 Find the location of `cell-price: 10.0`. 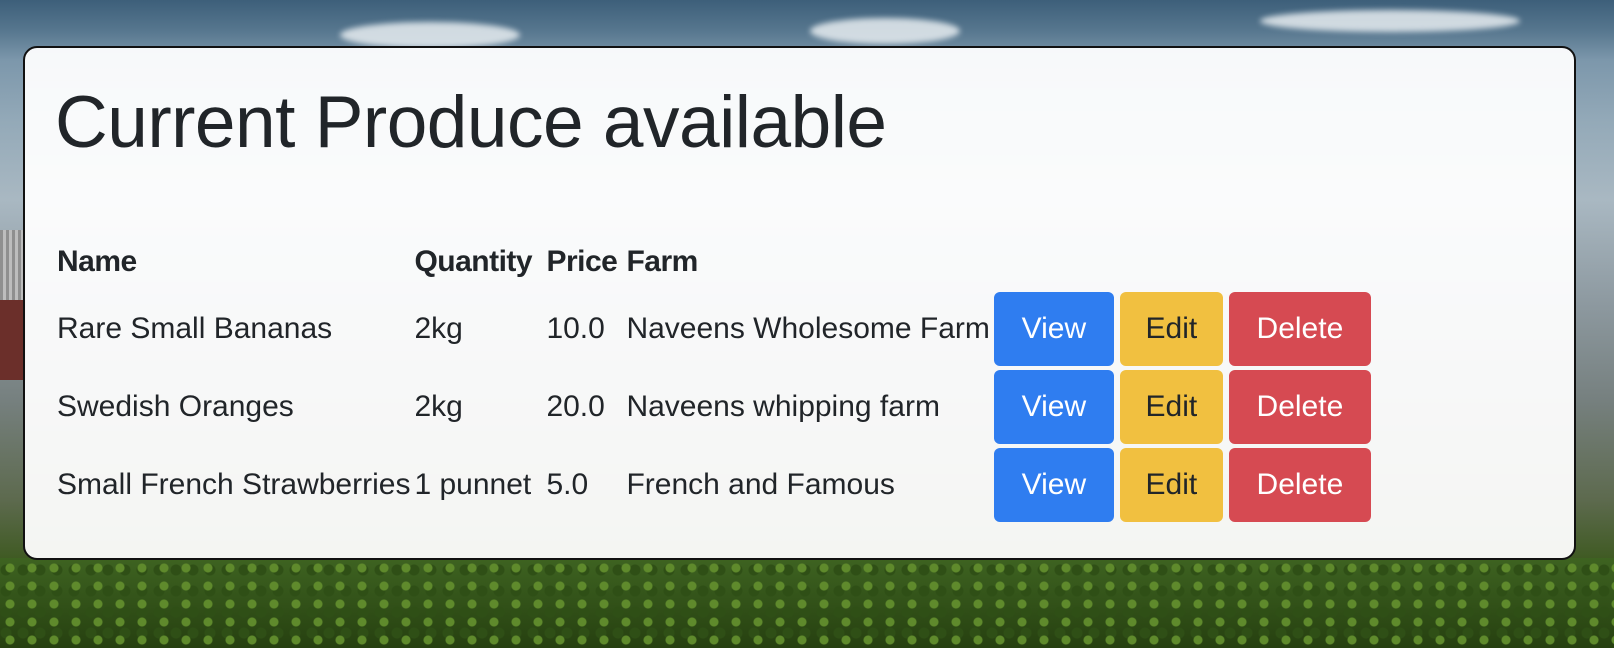

cell-price: 10.0 is located at coordinates (575, 328).